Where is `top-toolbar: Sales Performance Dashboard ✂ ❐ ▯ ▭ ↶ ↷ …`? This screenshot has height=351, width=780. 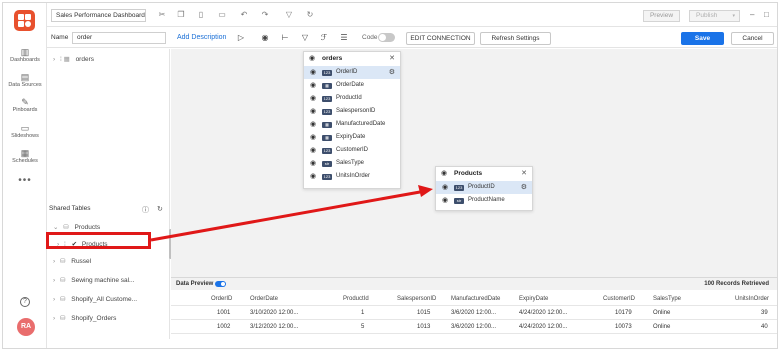
top-toolbar: Sales Performance Dashboard ✂ ❐ ▯ ▭ ↶ ↷ … is located at coordinates (412, 15).